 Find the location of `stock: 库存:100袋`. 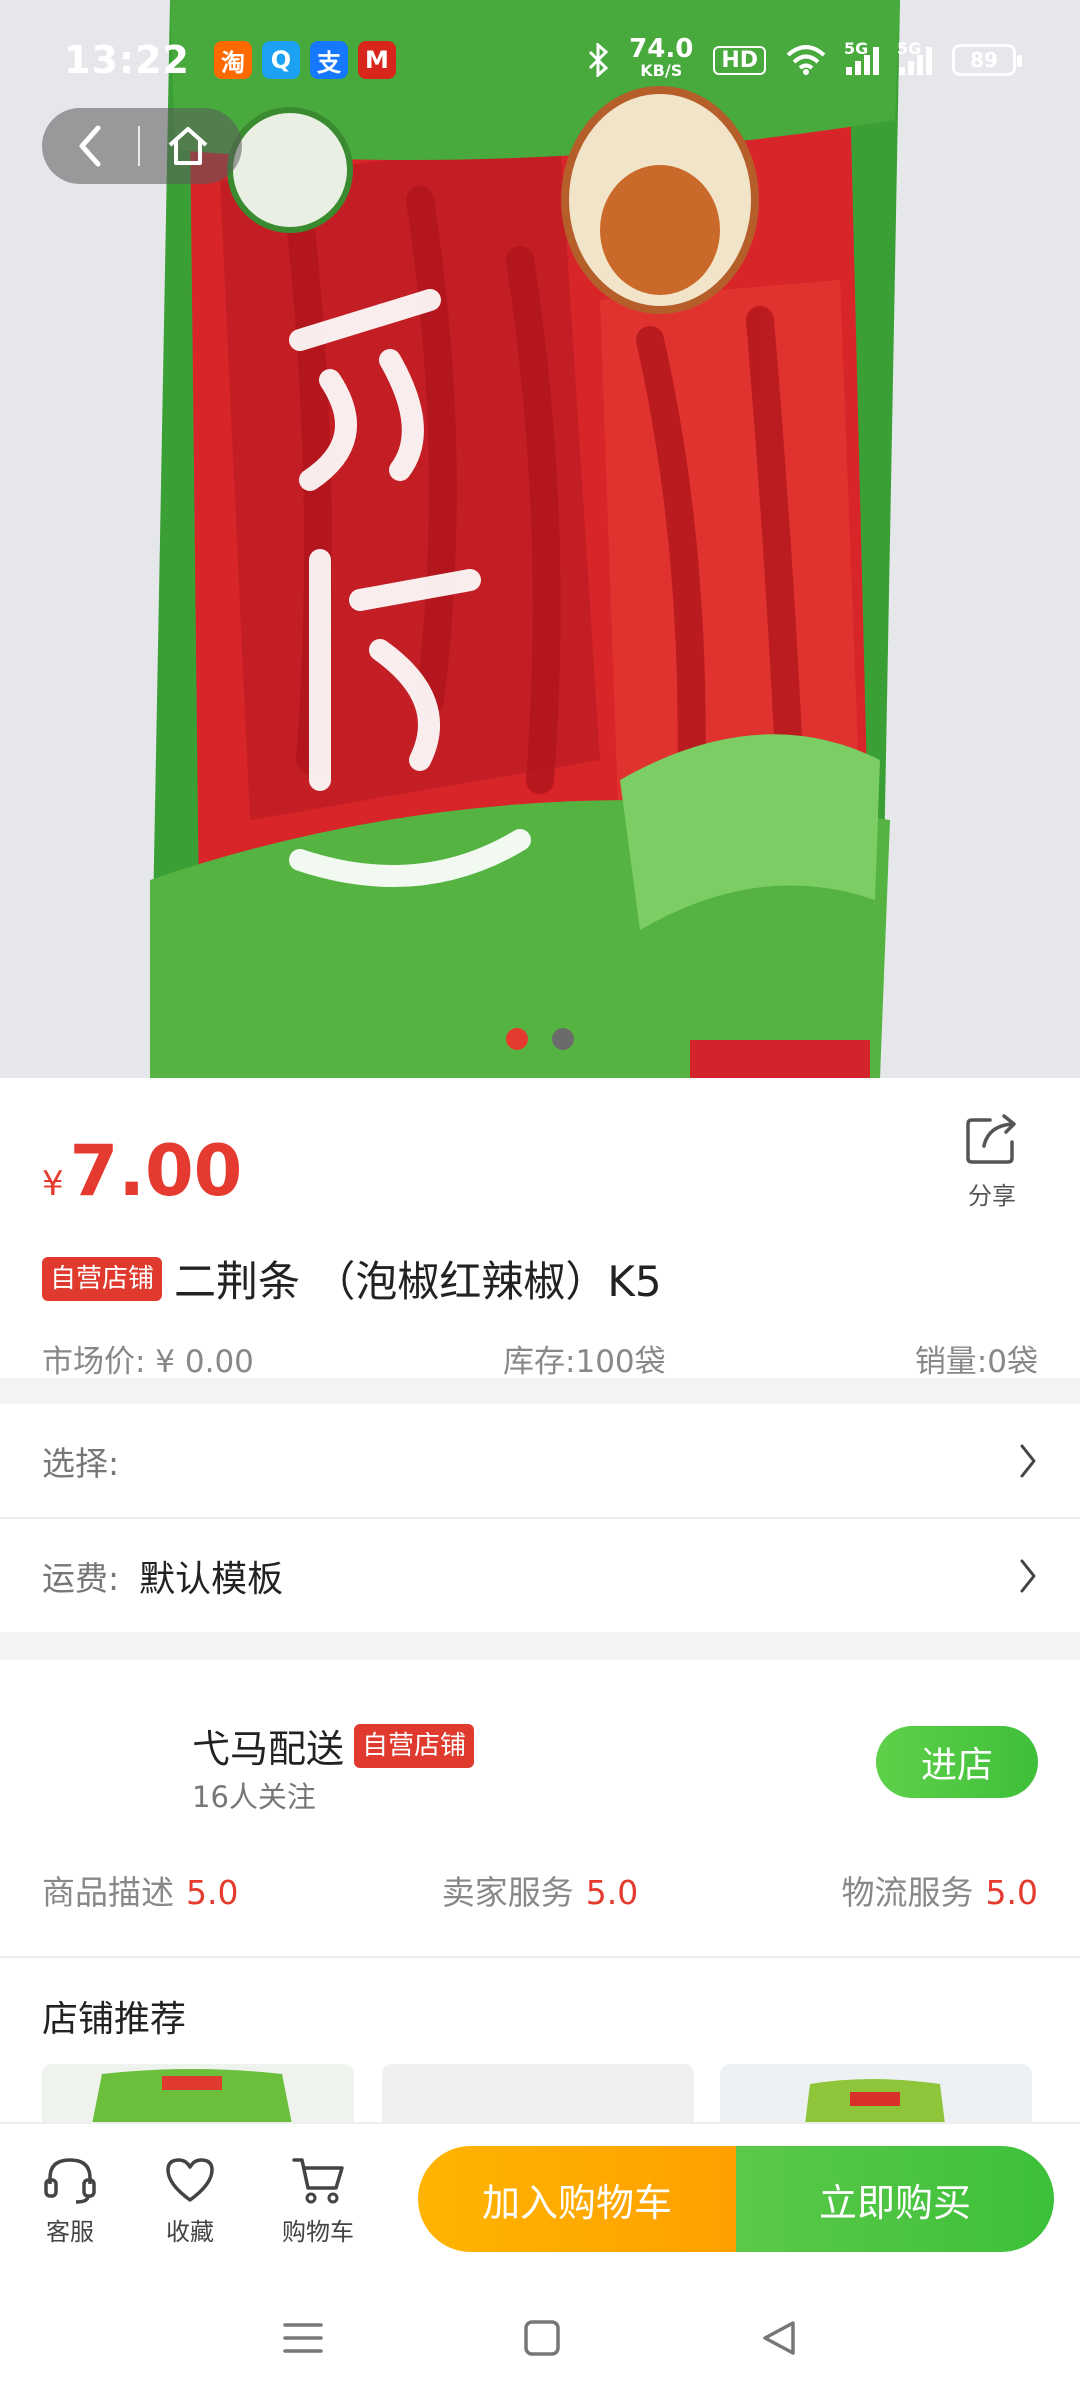

stock: 库存:100袋 is located at coordinates (584, 1362).